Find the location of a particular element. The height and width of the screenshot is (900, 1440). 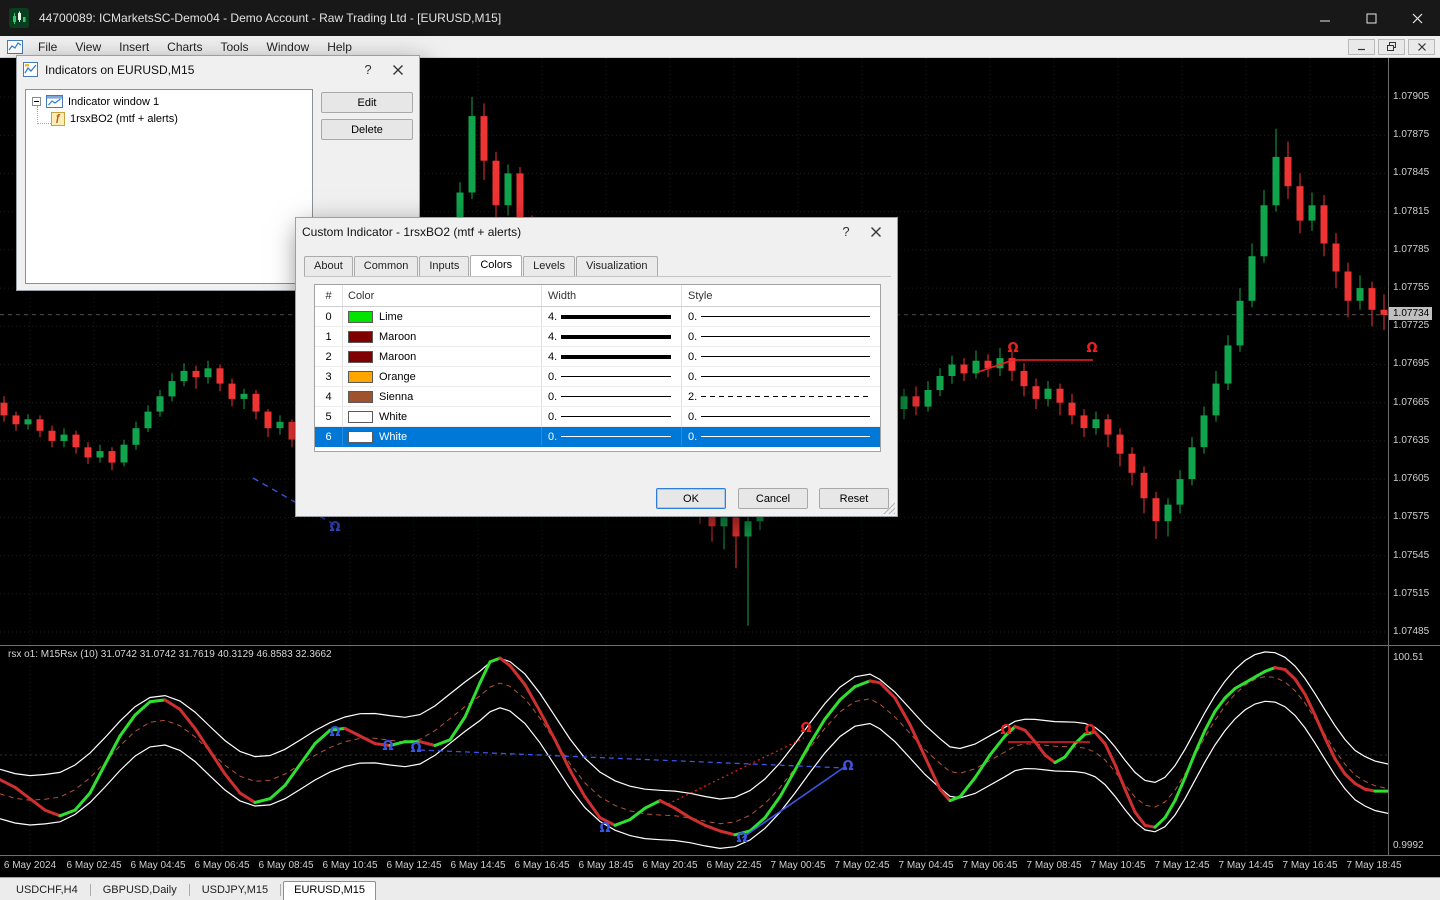

resize-grip is located at coordinates (889, 508).